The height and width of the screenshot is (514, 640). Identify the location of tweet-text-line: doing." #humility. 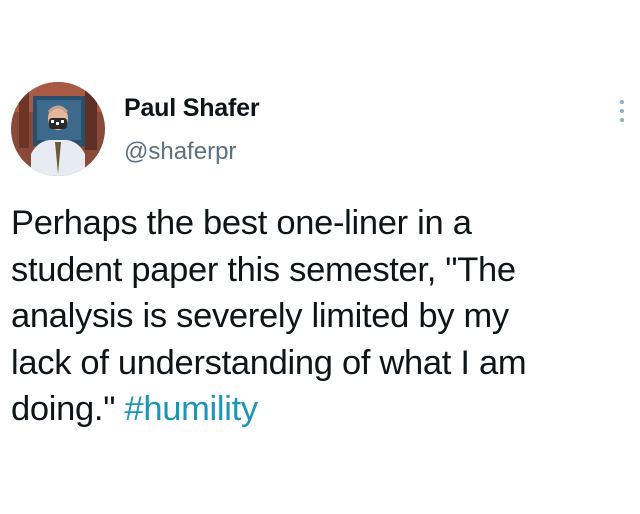
(134, 409).